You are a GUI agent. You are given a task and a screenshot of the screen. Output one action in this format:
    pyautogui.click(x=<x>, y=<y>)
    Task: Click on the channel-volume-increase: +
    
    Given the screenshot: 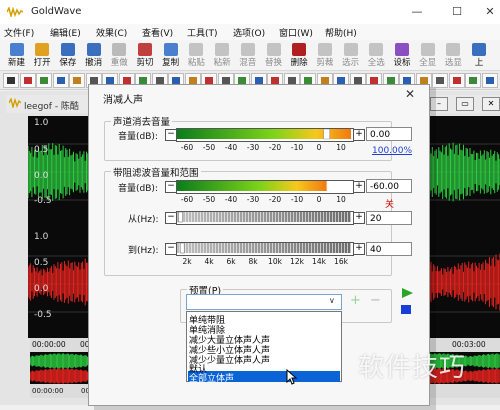 What is the action you would take?
    pyautogui.click(x=359, y=135)
    